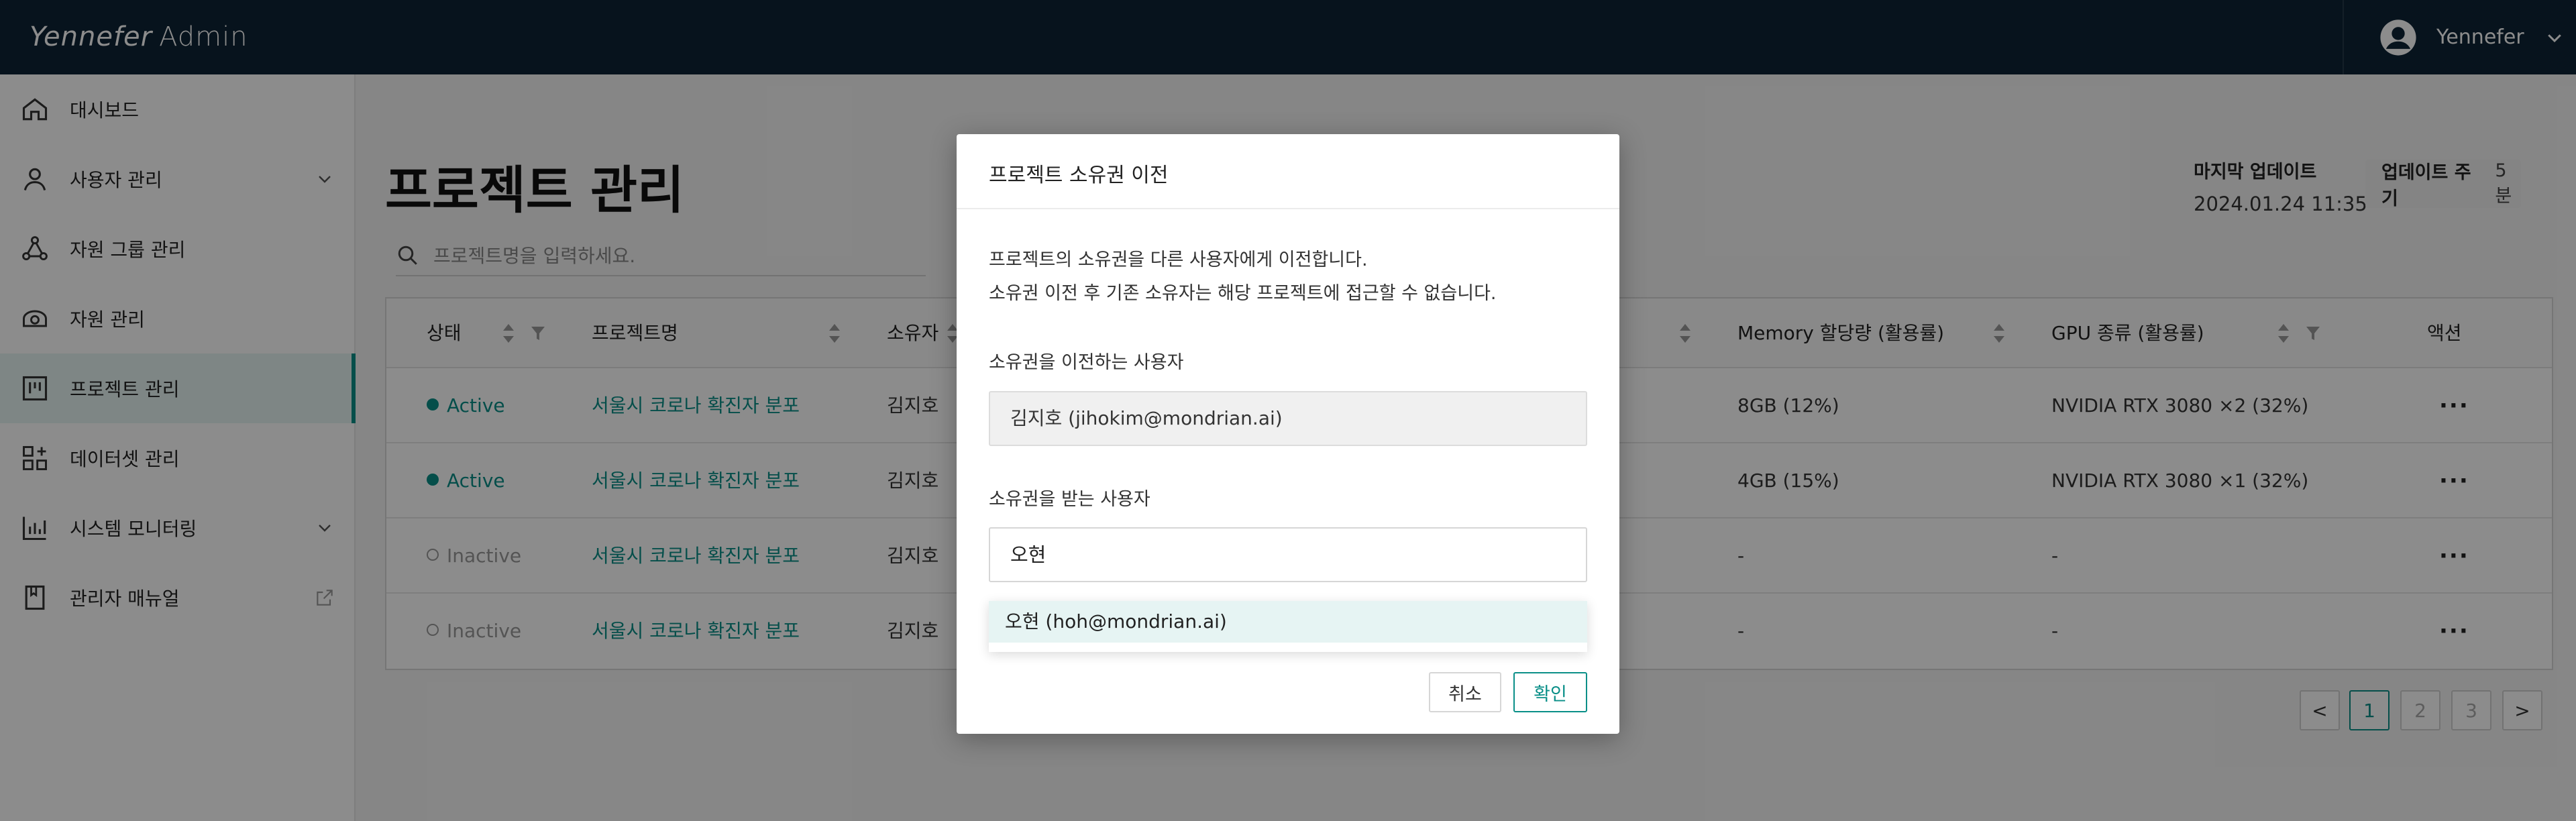 This screenshot has width=2576, height=821. What do you see at coordinates (1079, 175) in the screenshot?
I see `dialog-title: 프로젝트 소유권 이전` at bounding box center [1079, 175].